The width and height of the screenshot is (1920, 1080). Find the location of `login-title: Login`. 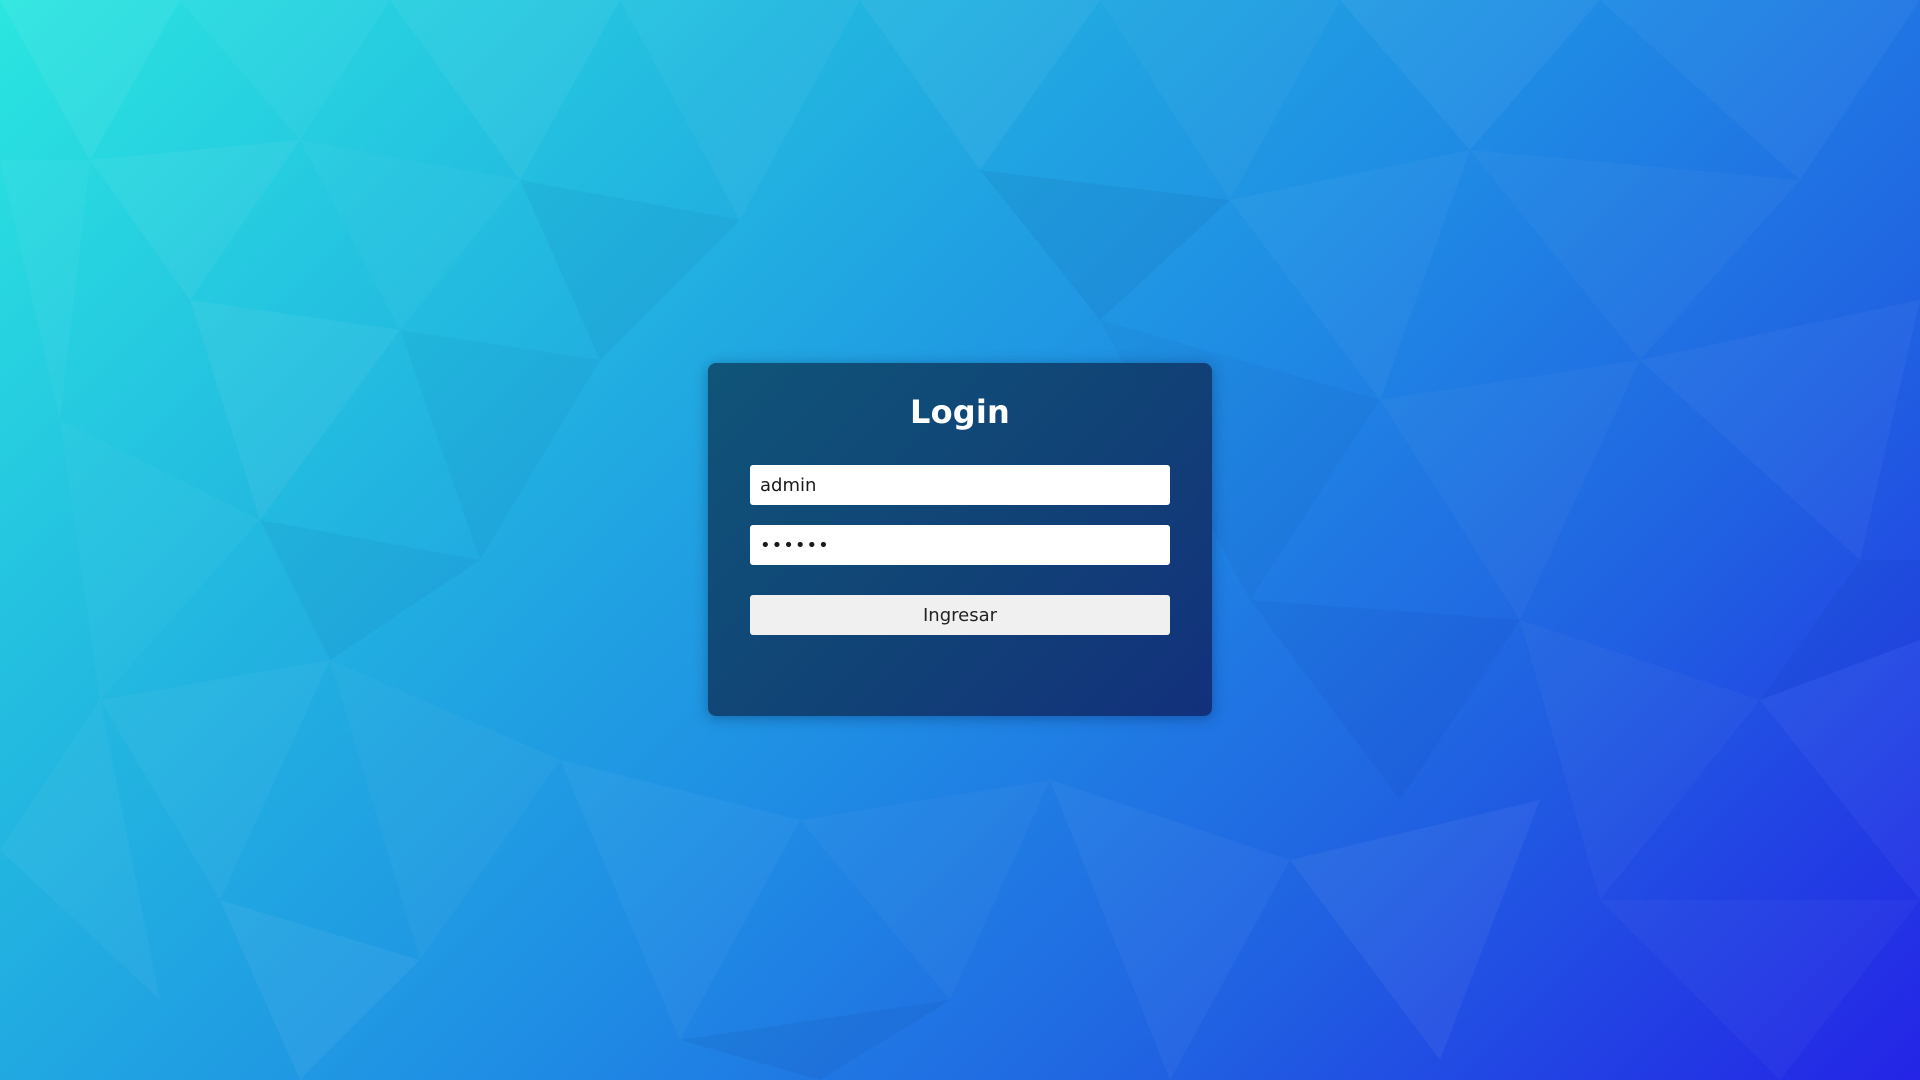

login-title: Login is located at coordinates (960, 412).